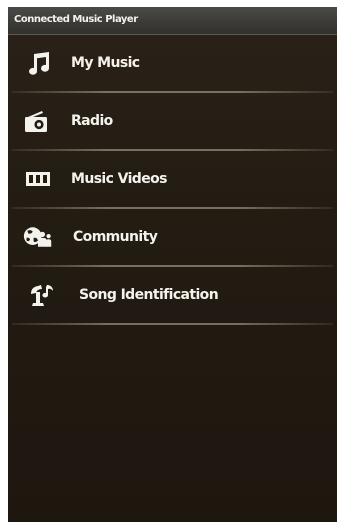 This screenshot has height=527, width=345. I want to click on menu-item-label: Radio, so click(92, 121).